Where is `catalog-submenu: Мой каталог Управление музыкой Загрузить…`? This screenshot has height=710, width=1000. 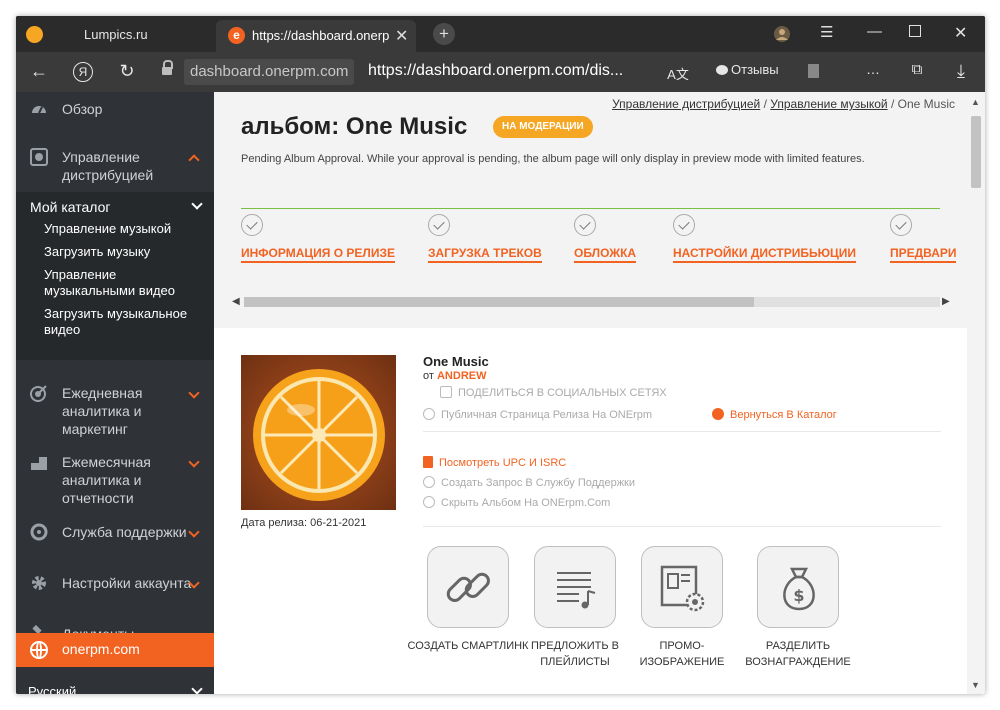
catalog-submenu: Мой каталог Управление музыкой Загрузить… is located at coordinates (115, 276).